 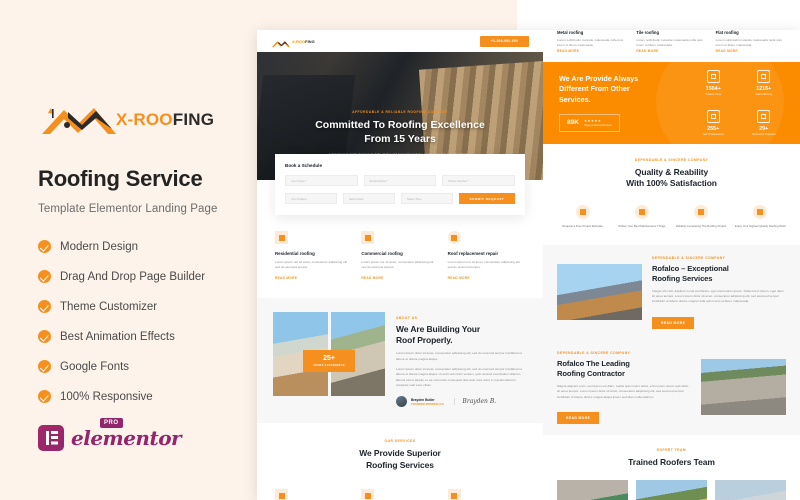 What do you see at coordinates (763, 134) in the screenshot?
I see `stat-label: Successful Programs` at bounding box center [763, 134].